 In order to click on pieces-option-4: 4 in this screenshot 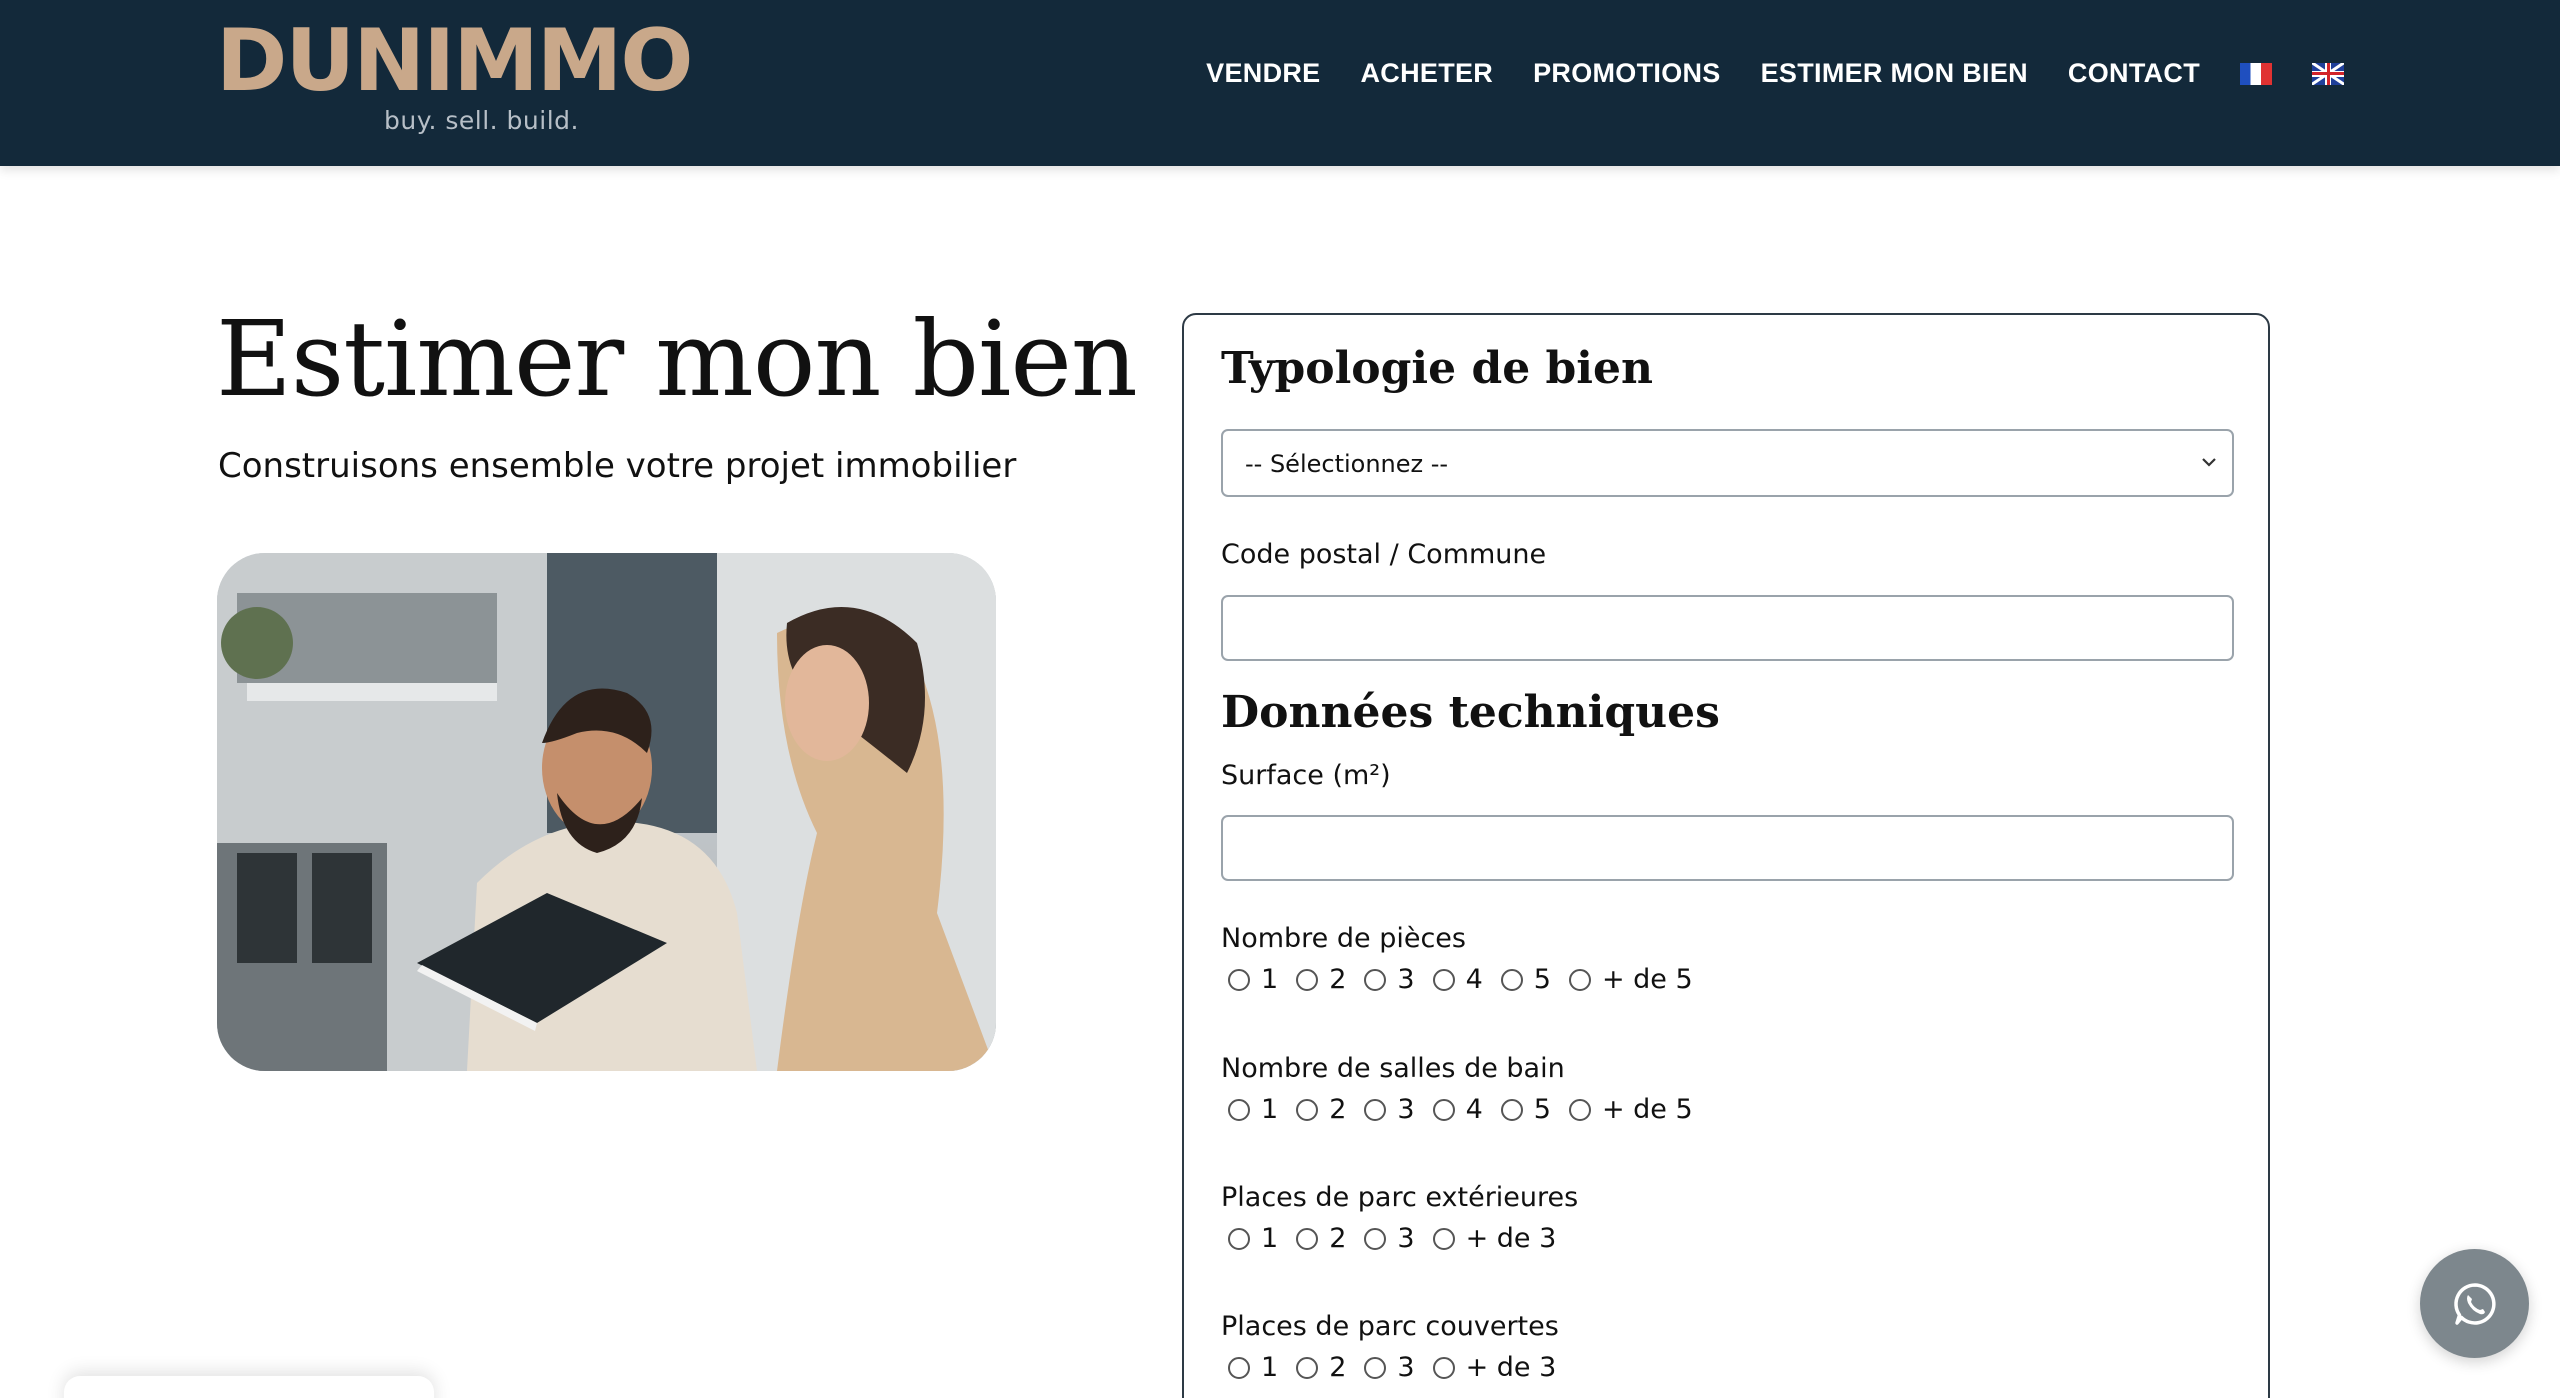, I will do `click(1457, 979)`.